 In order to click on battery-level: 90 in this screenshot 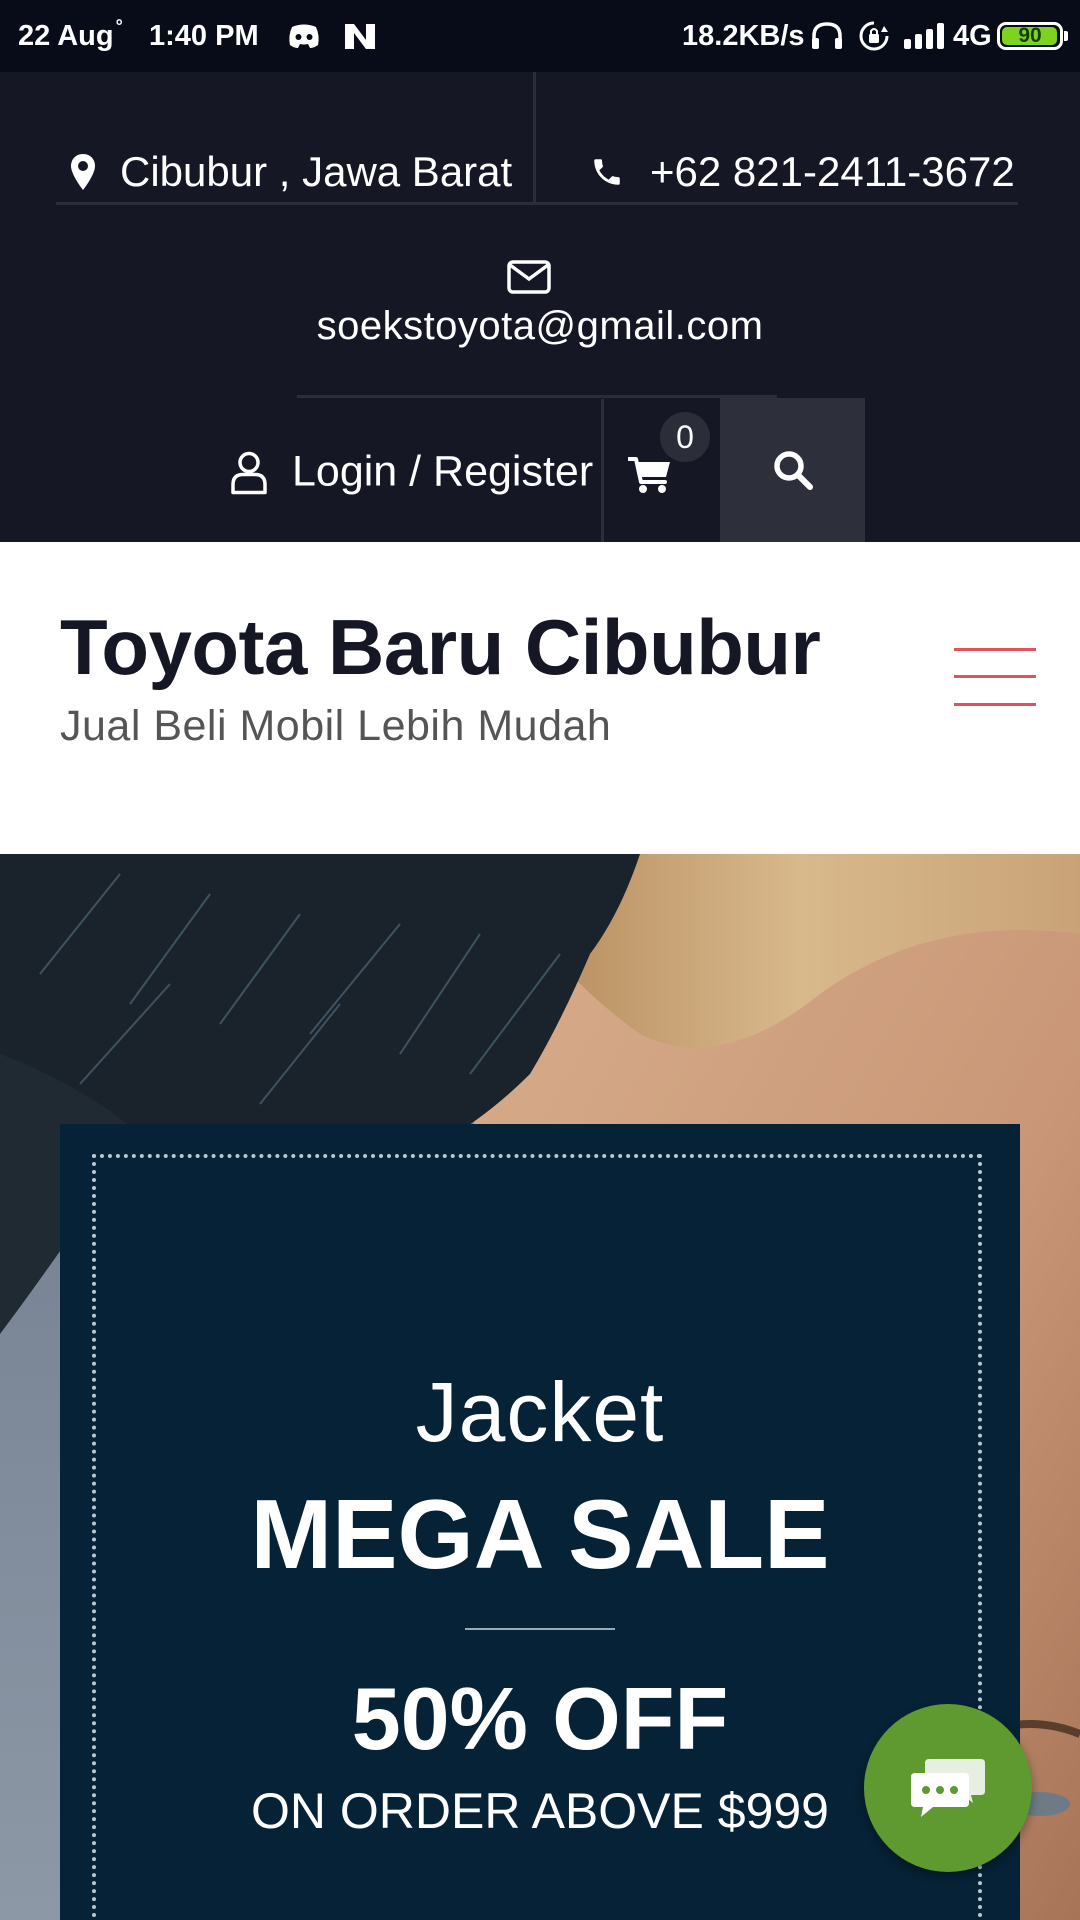, I will do `click(1030, 35)`.